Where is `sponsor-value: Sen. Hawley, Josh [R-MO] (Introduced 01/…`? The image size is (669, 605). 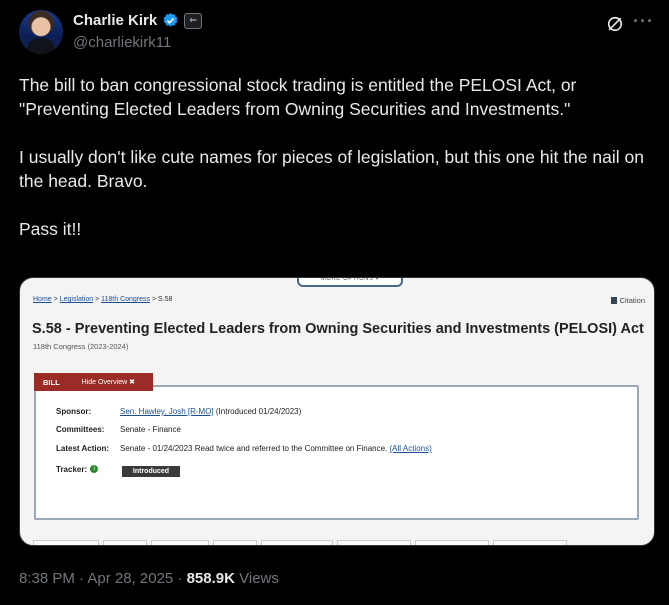 sponsor-value: Sen. Hawley, Josh [R-MO] (Introduced 01/… is located at coordinates (210, 411).